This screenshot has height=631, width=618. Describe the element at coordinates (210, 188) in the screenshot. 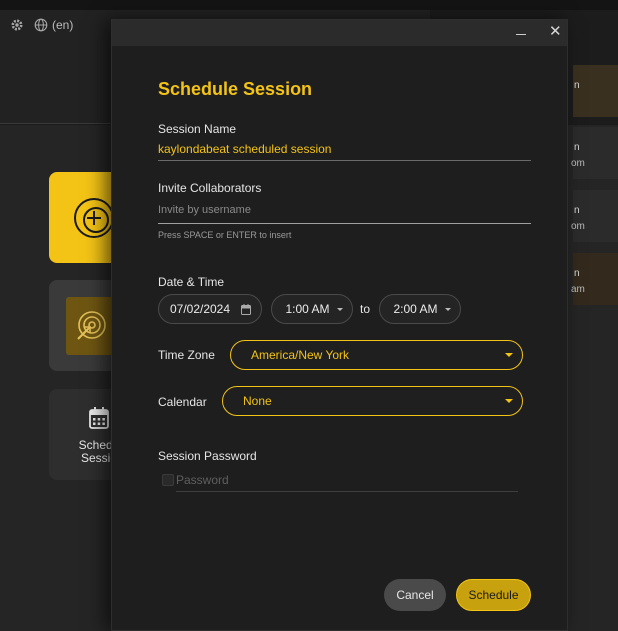

I see `invite-label: Invite Collaborators` at that location.